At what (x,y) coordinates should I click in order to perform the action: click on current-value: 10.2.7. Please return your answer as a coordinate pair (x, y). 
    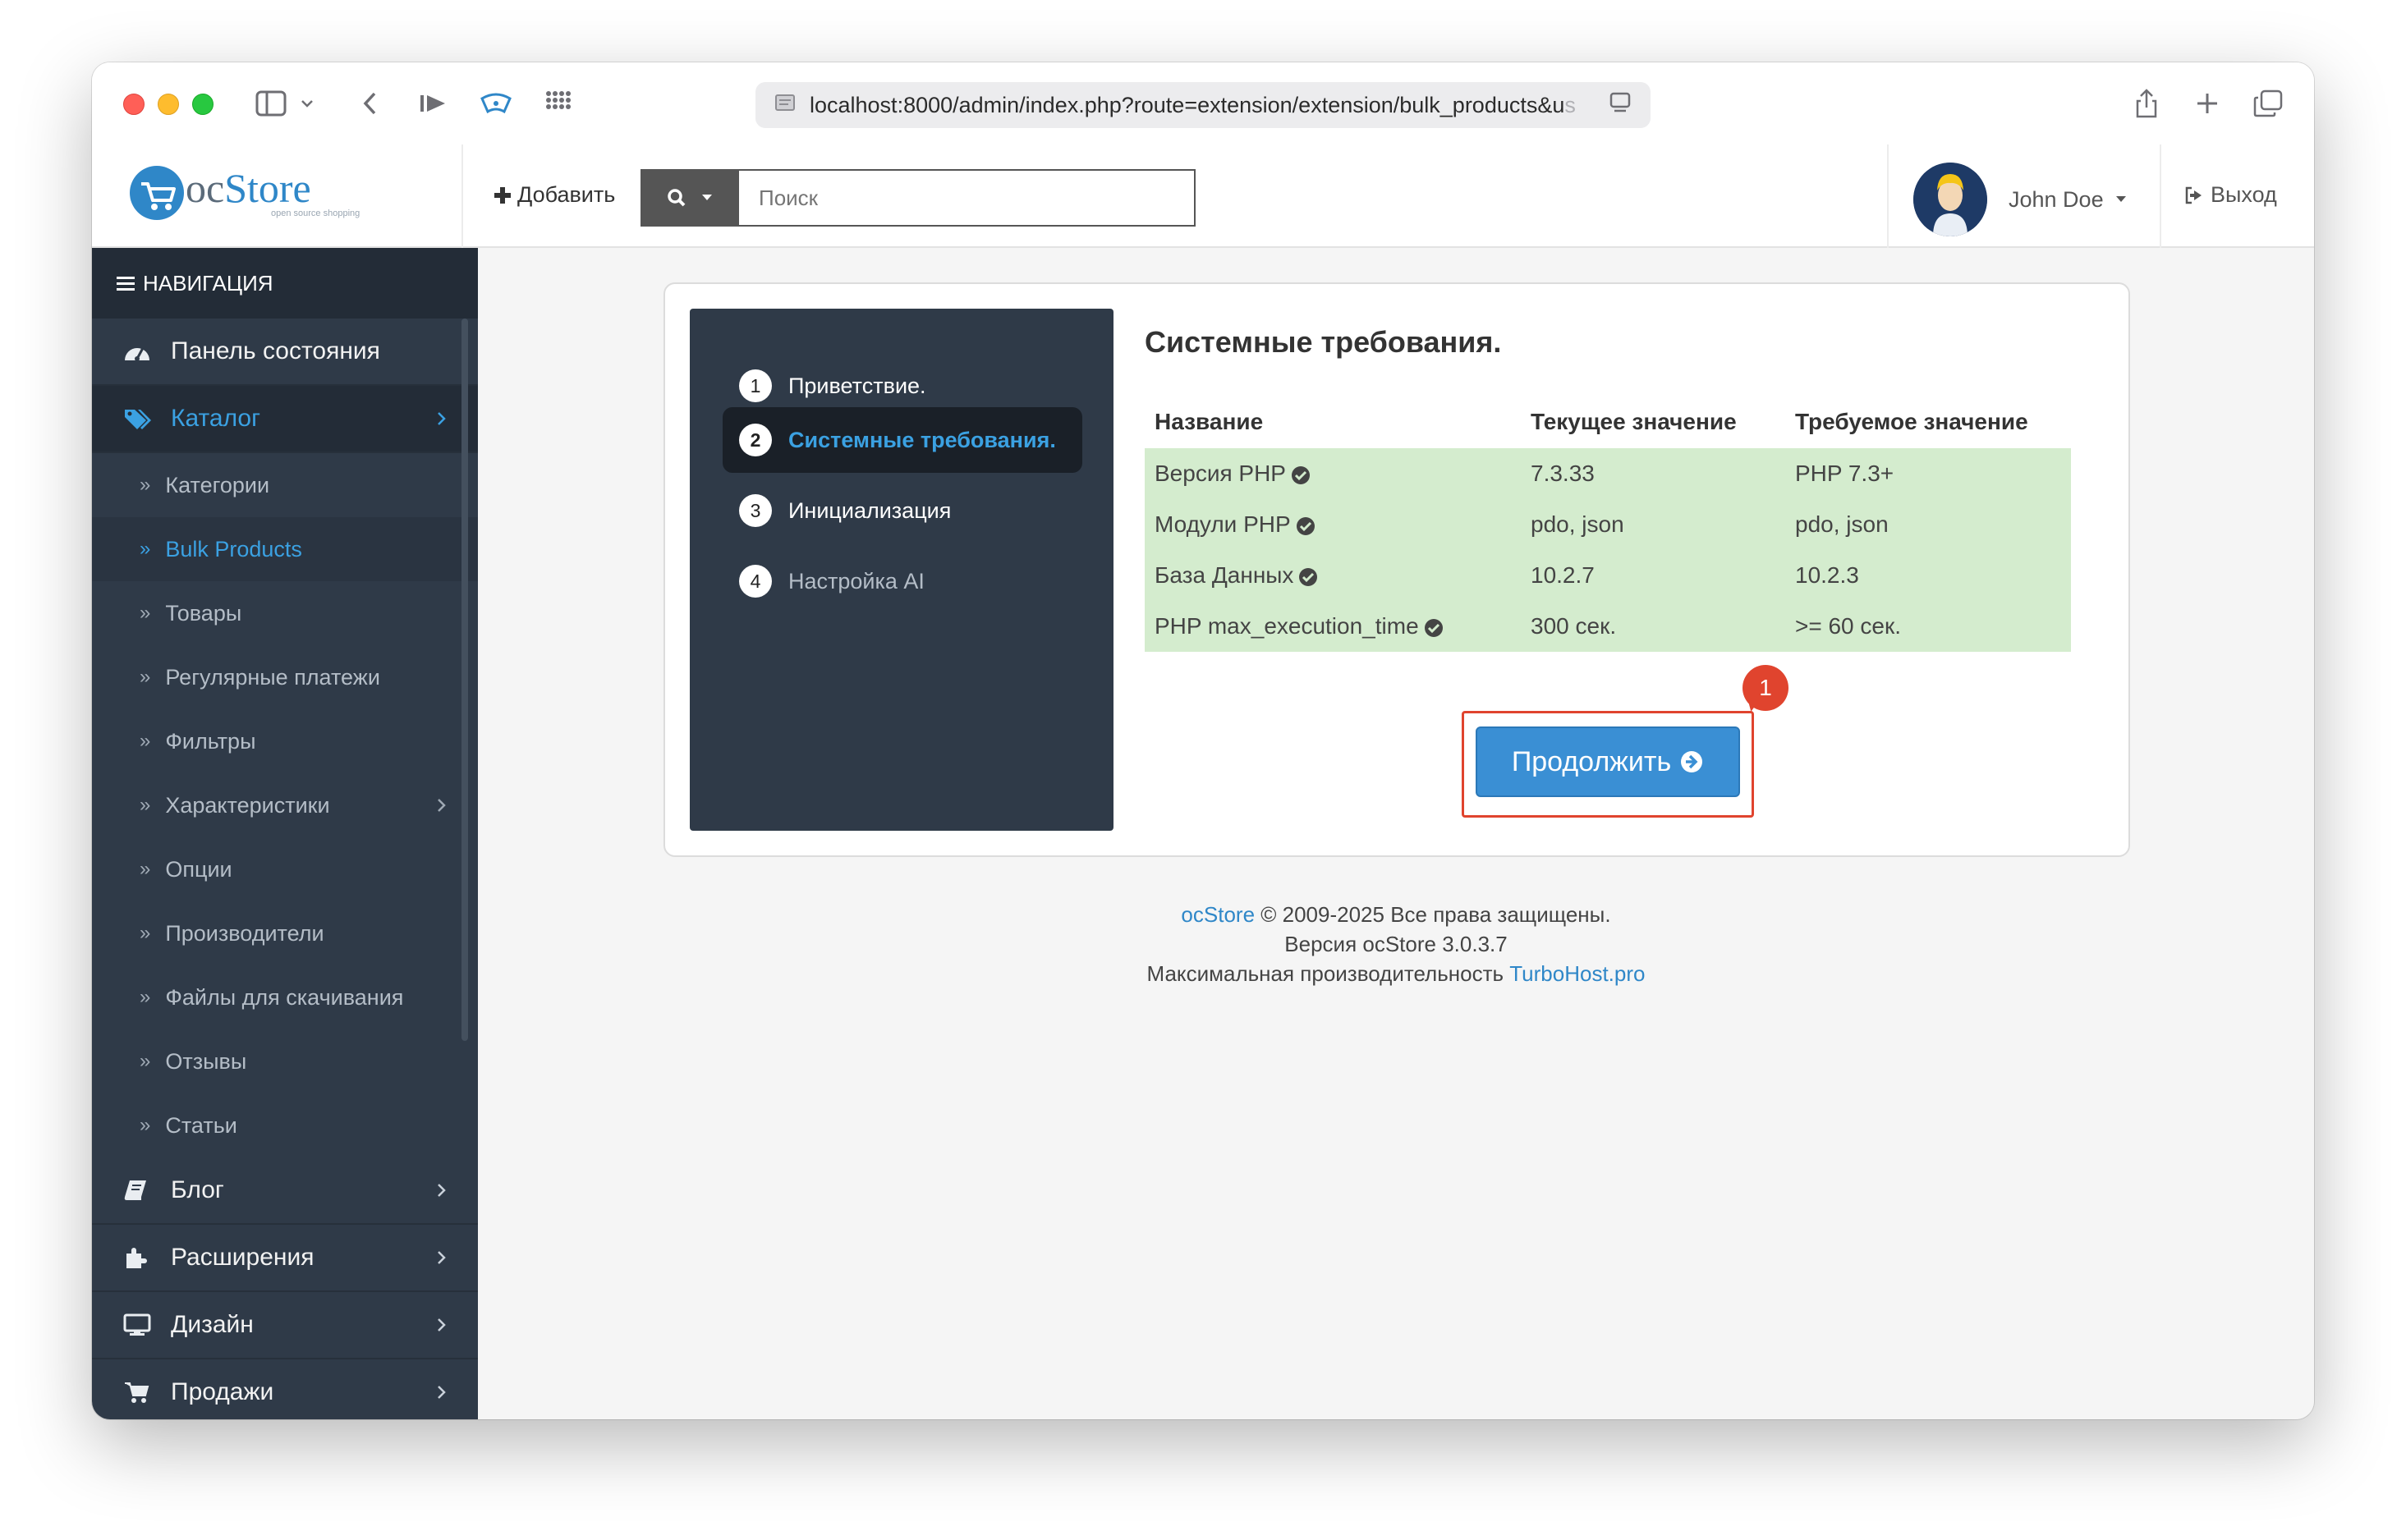
    Looking at the image, I should click on (1653, 576).